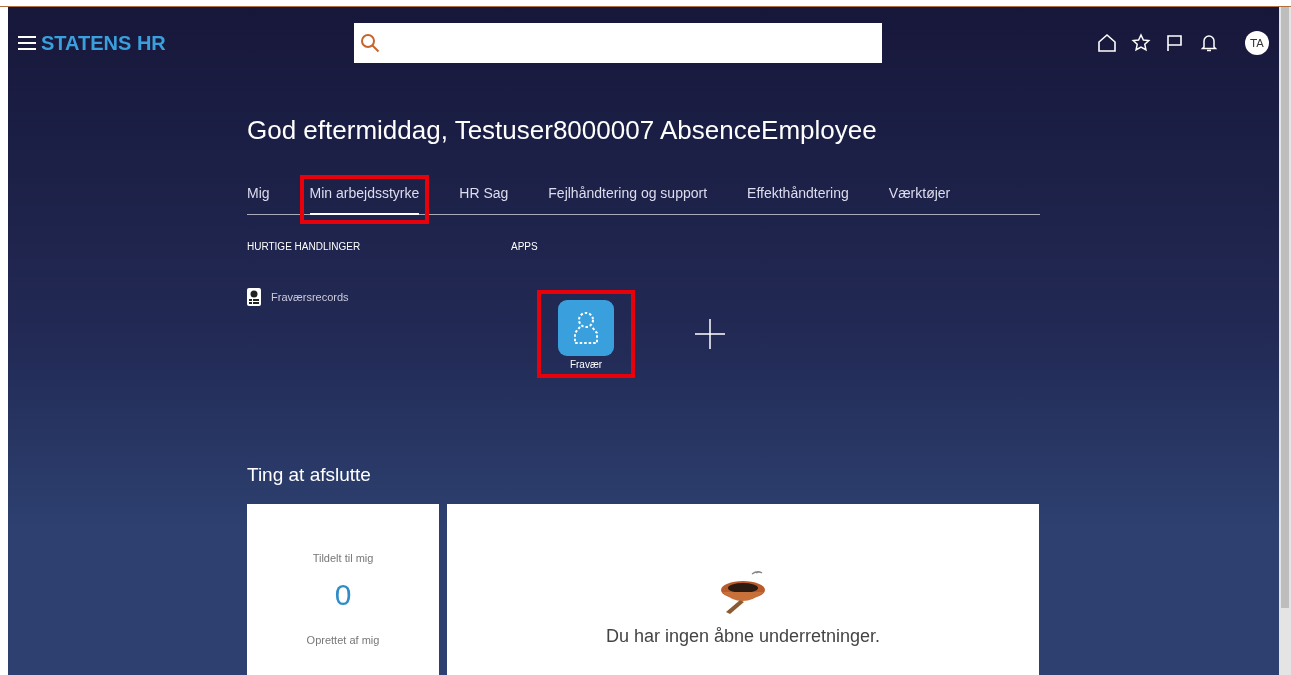 The width and height of the screenshot is (1291, 675). I want to click on menu-icon, so click(27, 43).